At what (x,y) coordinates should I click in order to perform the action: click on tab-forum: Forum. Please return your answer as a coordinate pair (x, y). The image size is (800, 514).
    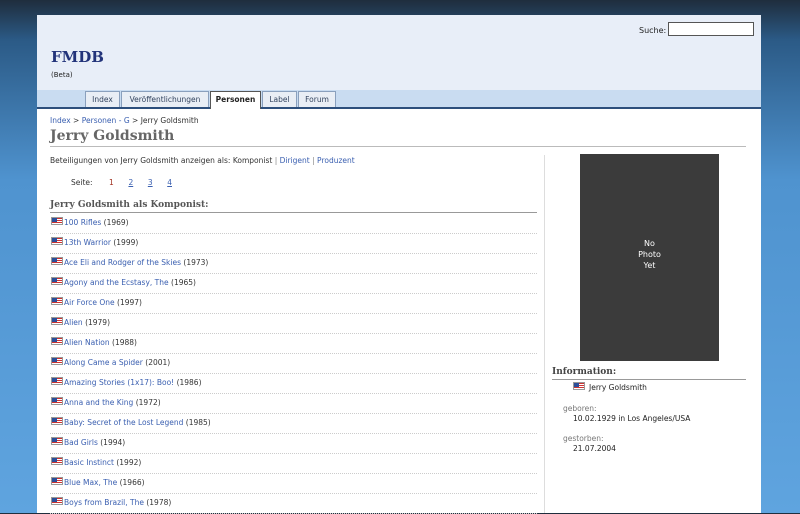
    Looking at the image, I should click on (317, 99).